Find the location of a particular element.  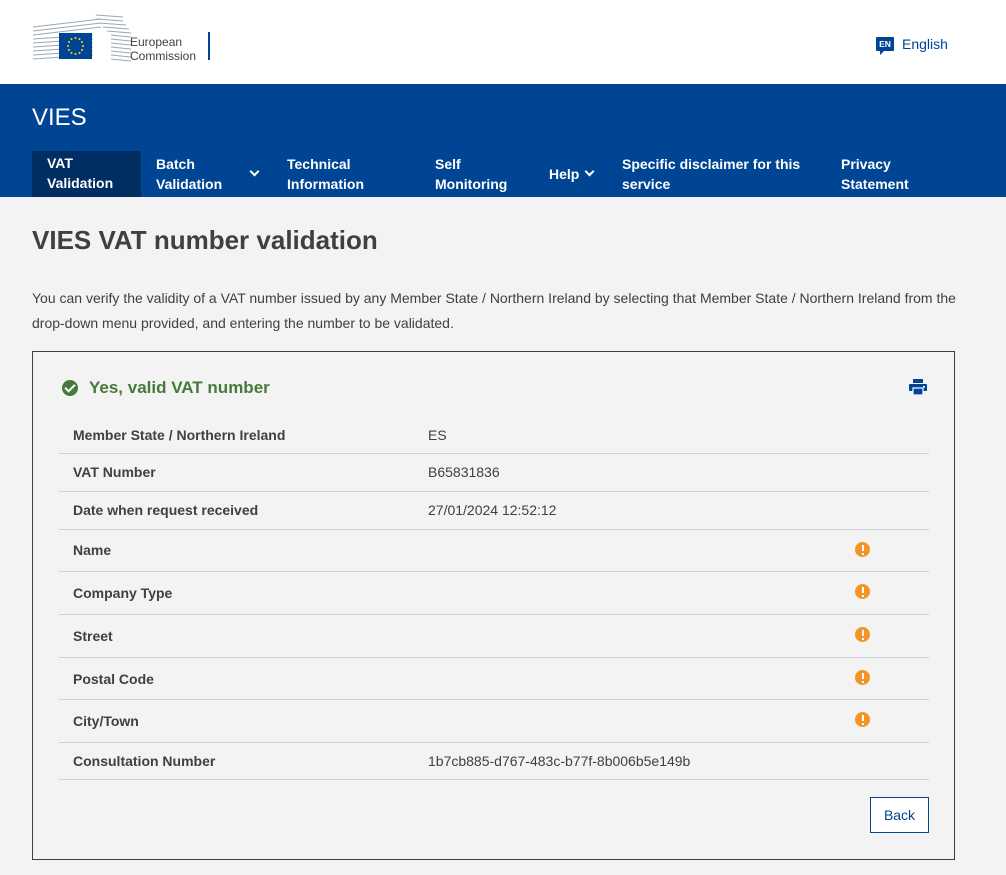

row-label: Consultation Number is located at coordinates (144, 761).